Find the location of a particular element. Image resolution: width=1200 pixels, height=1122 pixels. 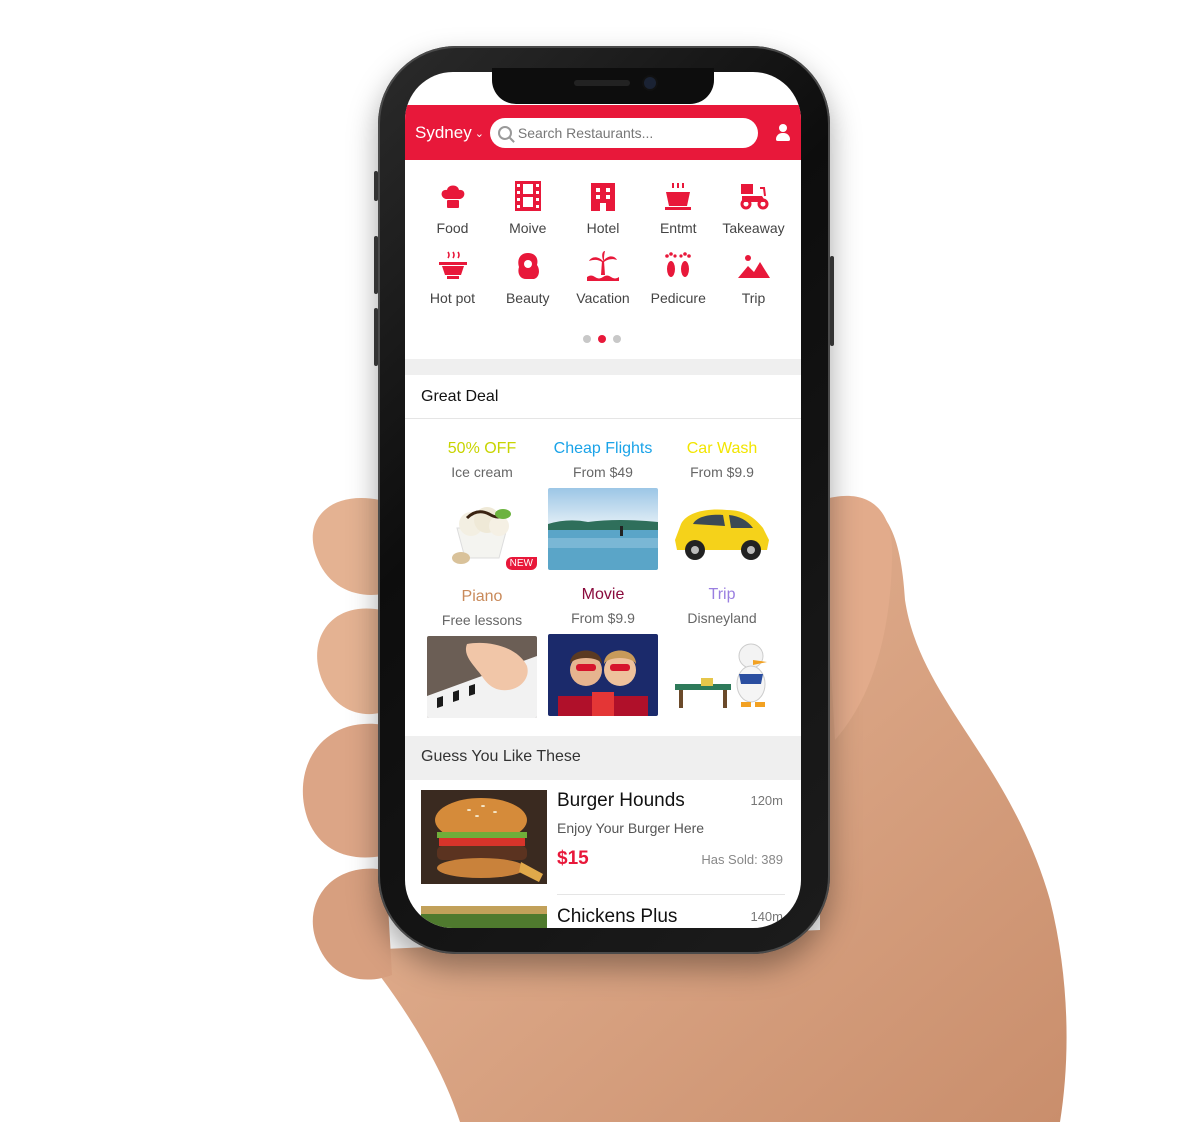

category-movie: Moive is located at coordinates (527, 208).